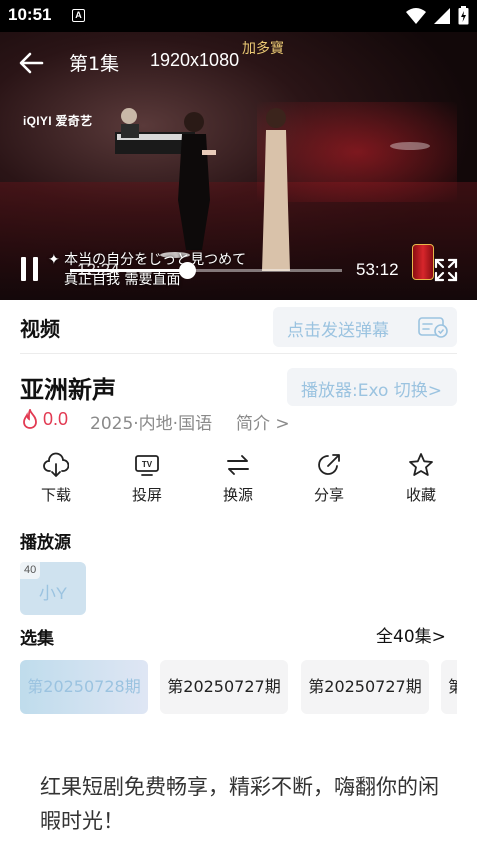 This screenshot has width=477, height=848. I want to click on switch-player-label: 播放器:Exo 切换>, so click(372, 391).